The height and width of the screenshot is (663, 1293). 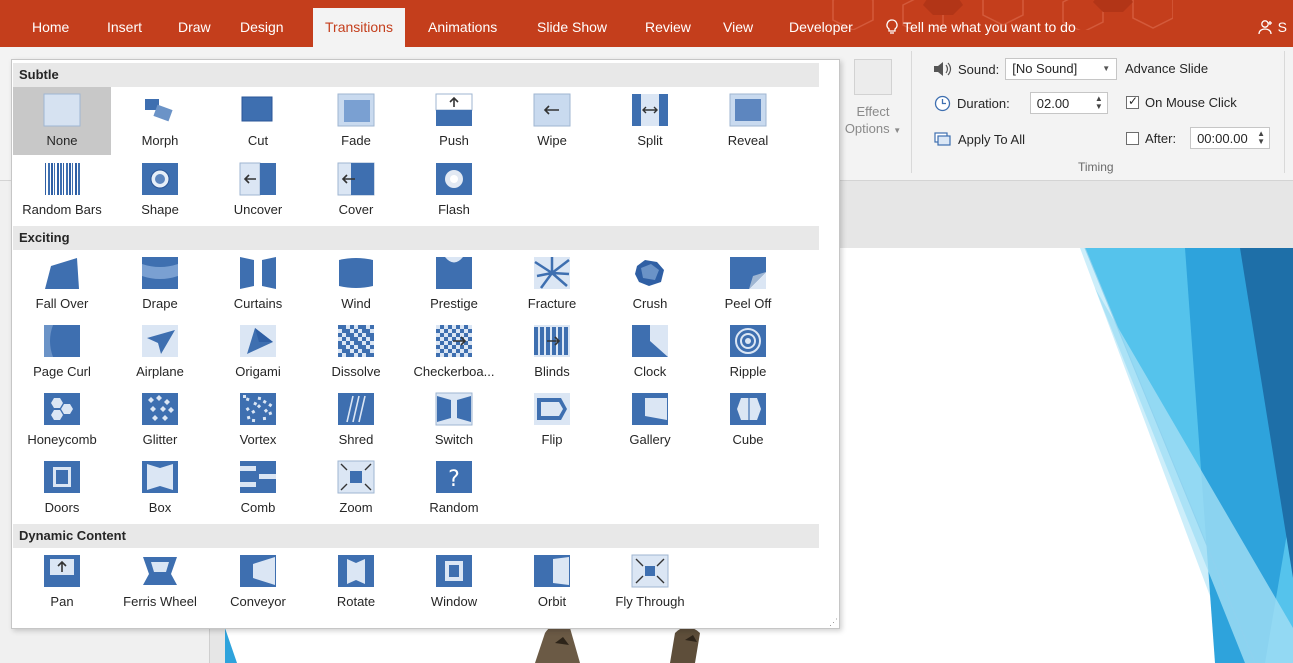 I want to click on duration-row: Duration: 02.00 ▲ ▼, so click(x=1021, y=103).